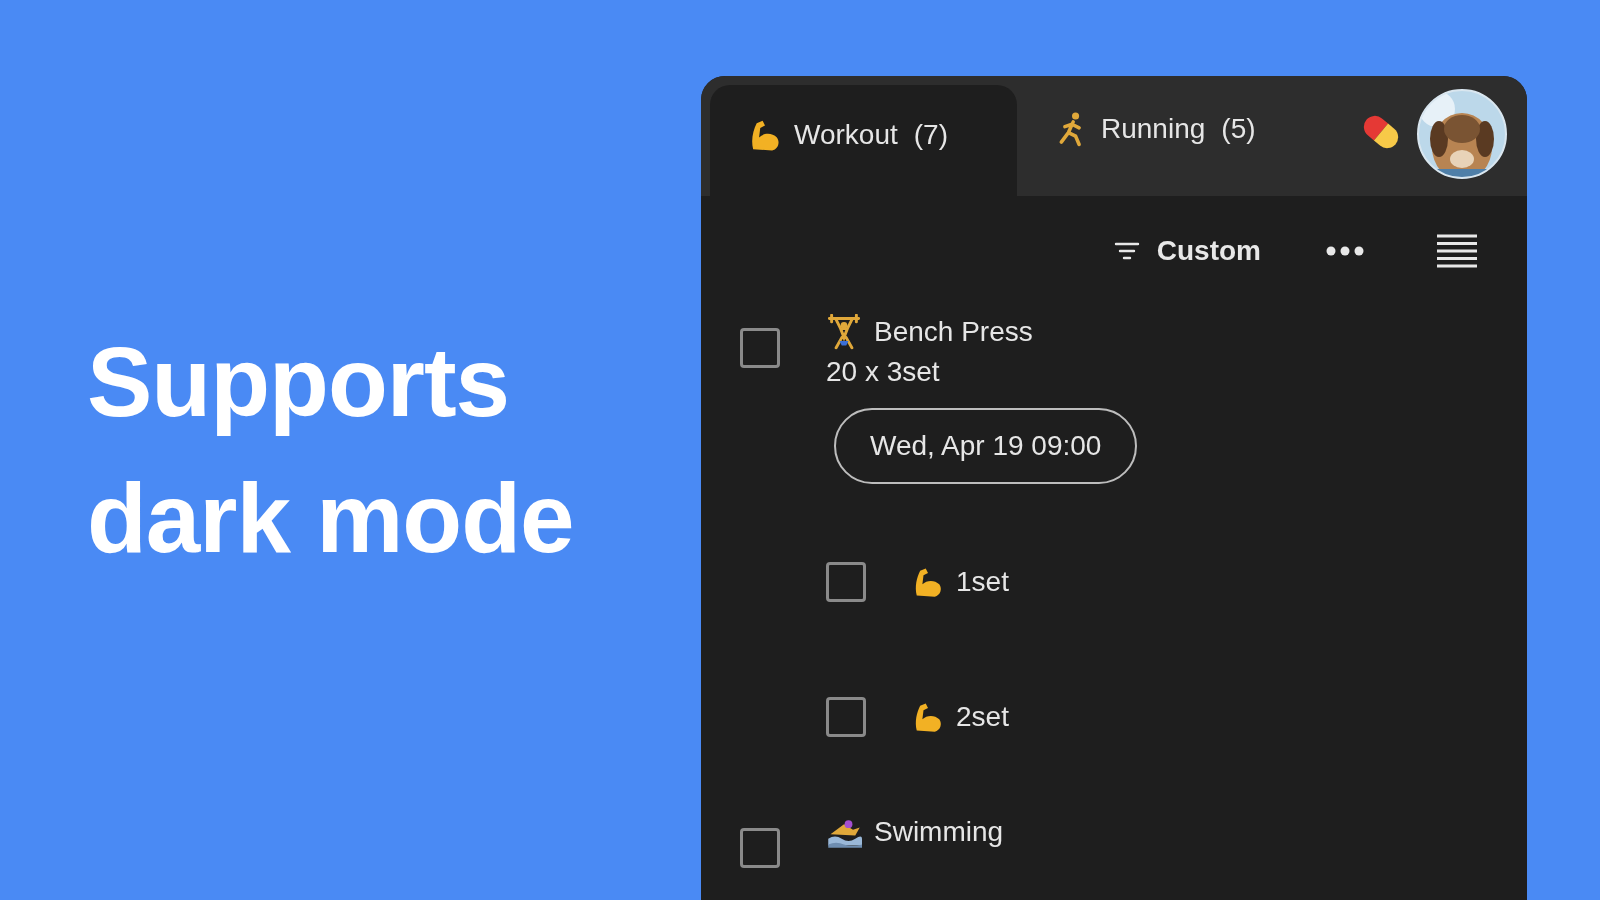  Describe the element at coordinates (883, 372) in the screenshot. I see `task-detail: 20 x 3set` at that location.